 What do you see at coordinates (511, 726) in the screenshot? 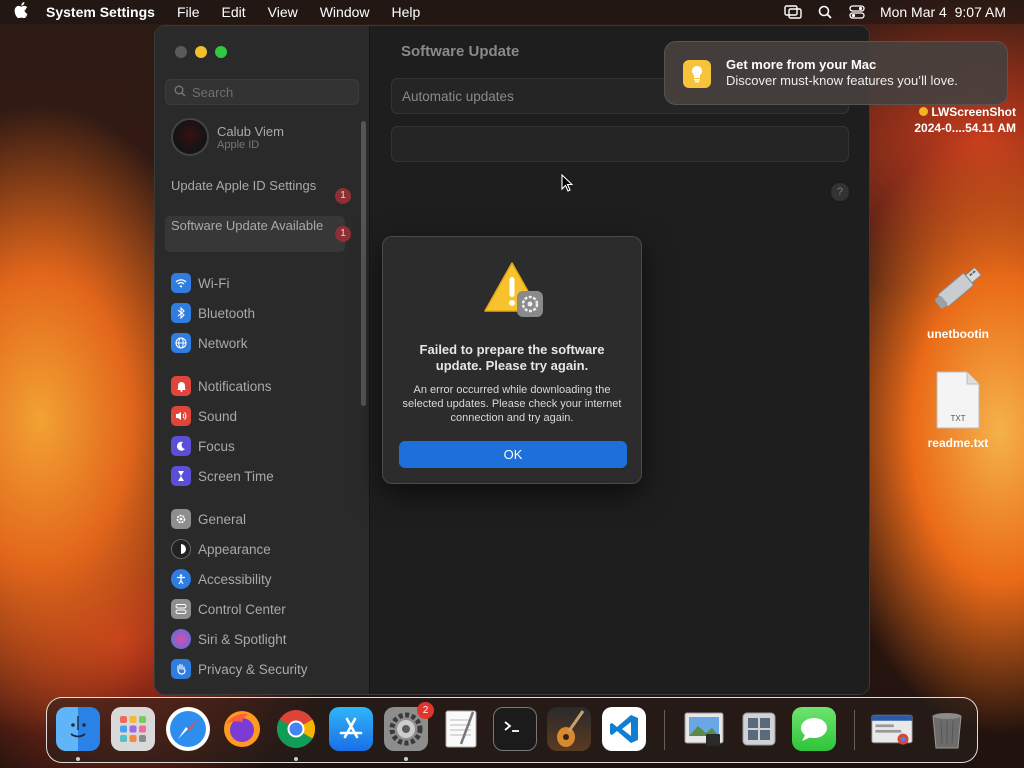
I see `terminal-icon` at bounding box center [511, 726].